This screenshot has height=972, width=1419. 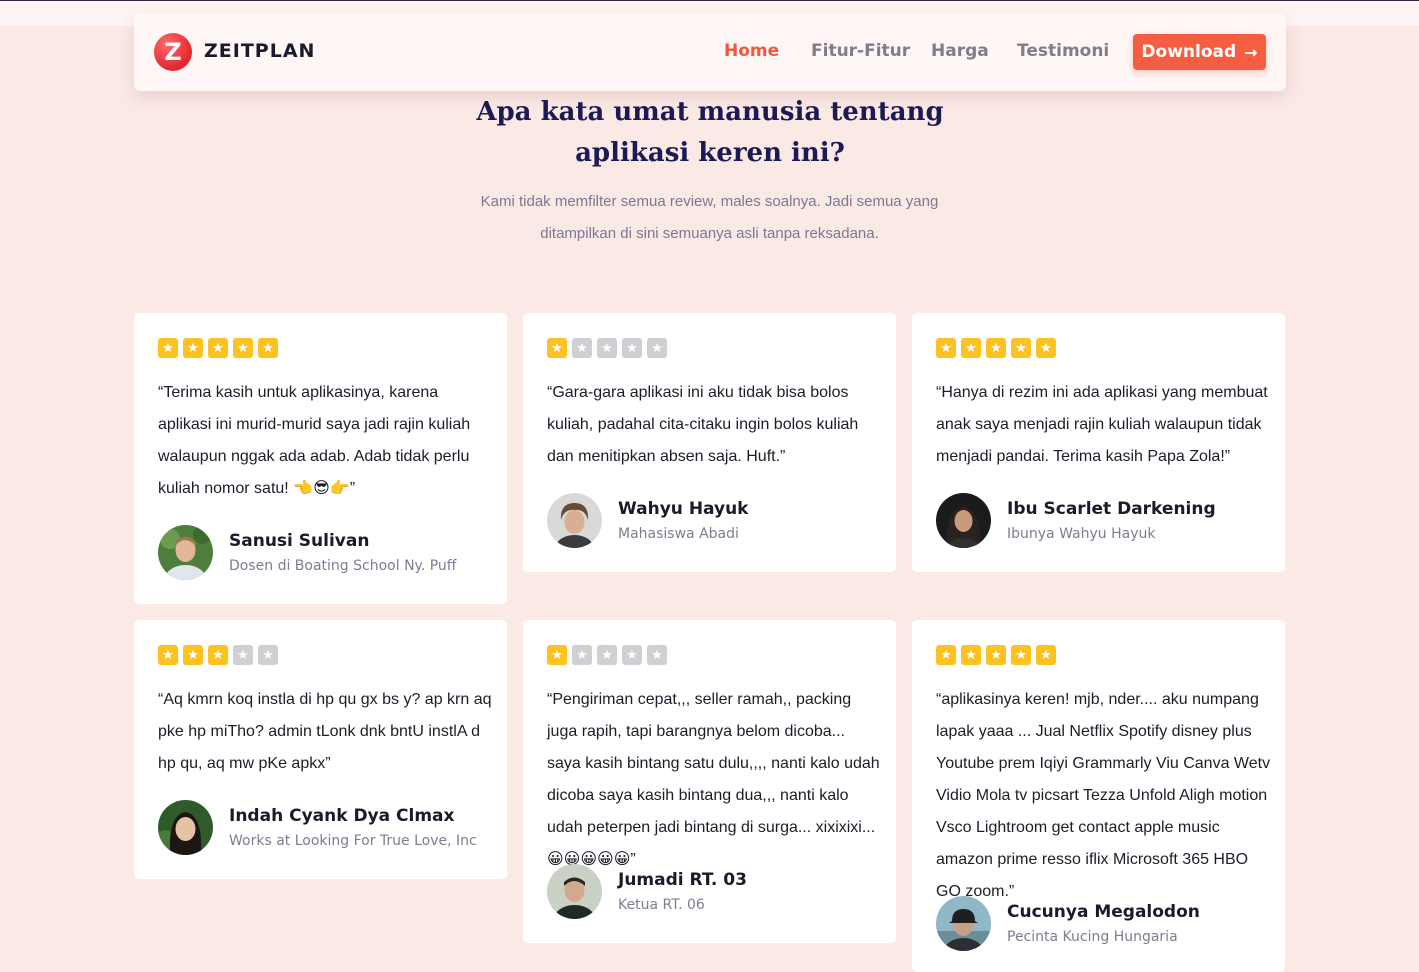 I want to click on reviewer-role: Works at Looking For True Love, Inc, so click(x=353, y=841).